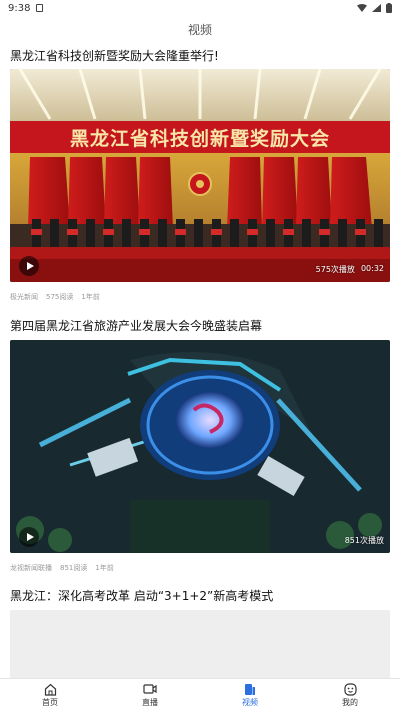 The width and height of the screenshot is (400, 711). Describe the element at coordinates (250, 702) in the screenshot. I see `tab-label: 视频` at that location.